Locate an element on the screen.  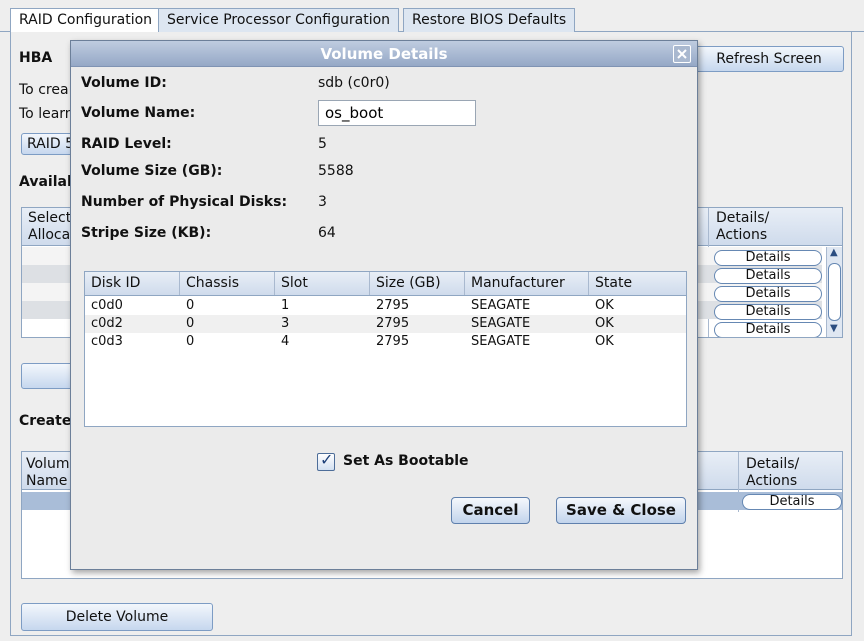
create-instructions-text: To crea is located at coordinates (44, 90).